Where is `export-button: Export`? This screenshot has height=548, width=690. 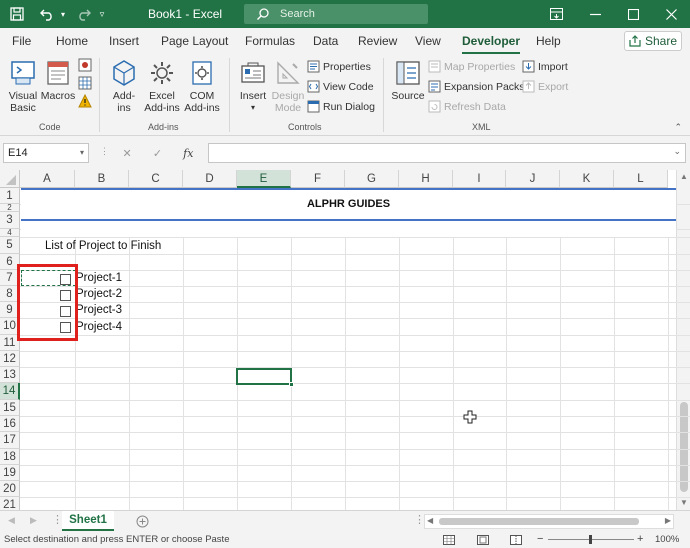
export-button: Export is located at coordinates (545, 86).